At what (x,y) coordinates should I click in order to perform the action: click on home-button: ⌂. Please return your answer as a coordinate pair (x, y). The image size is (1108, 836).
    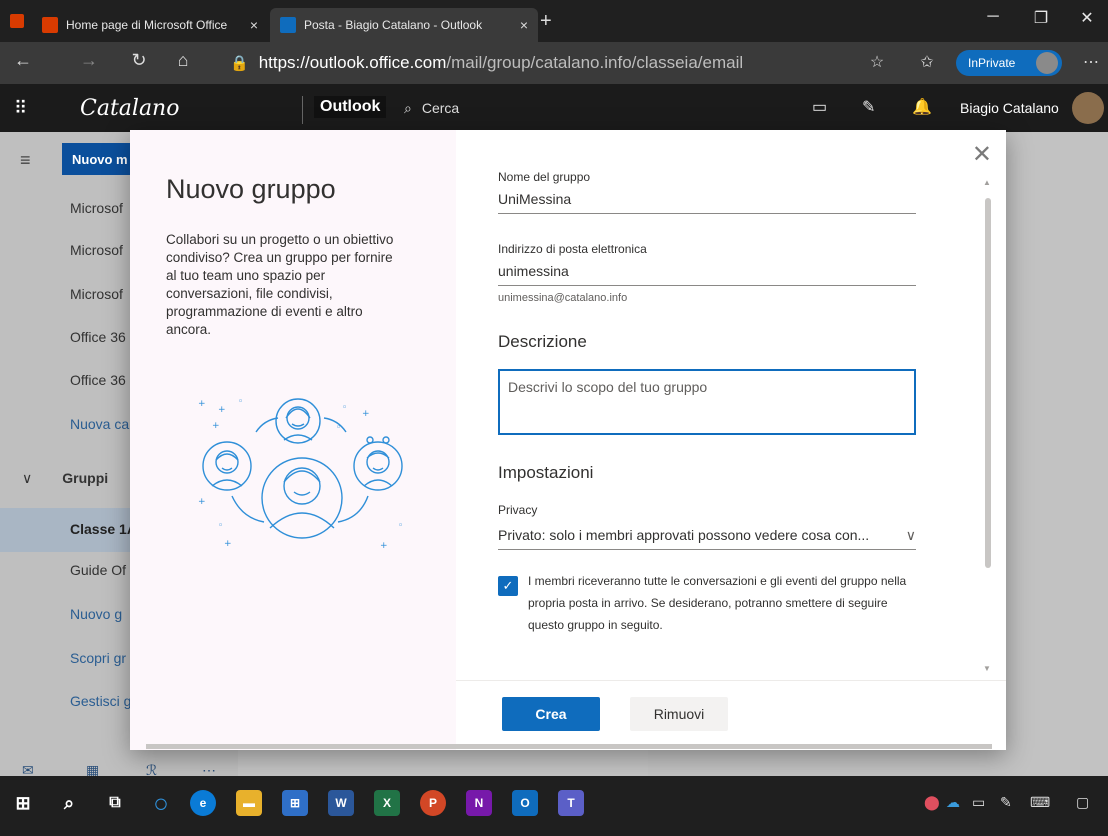
    Looking at the image, I should click on (183, 60).